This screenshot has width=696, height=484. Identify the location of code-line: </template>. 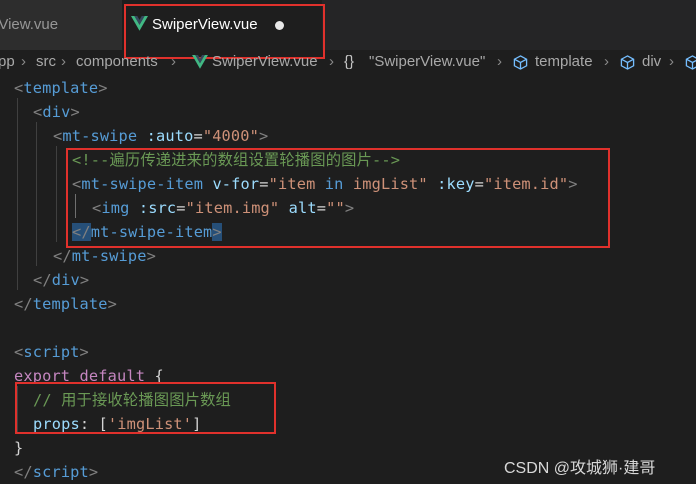
(65, 304).